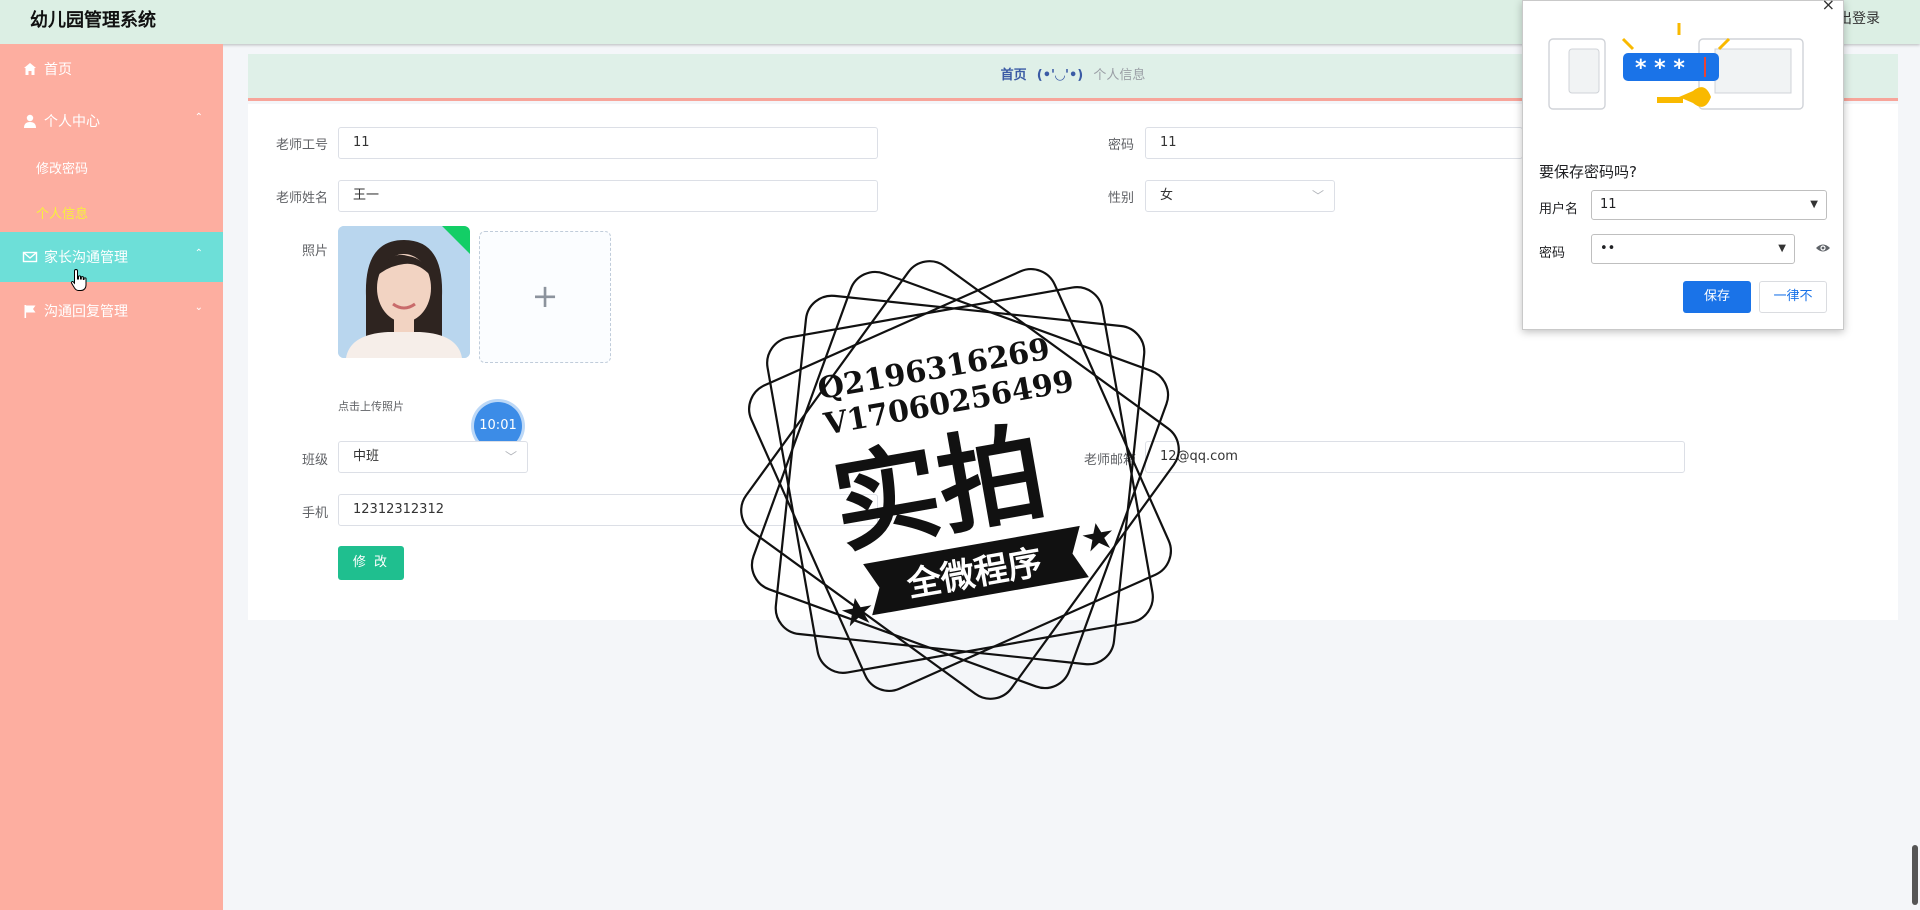 This screenshot has height=910, width=1920. I want to click on teacher-id-label: 老师工号, so click(301, 145).